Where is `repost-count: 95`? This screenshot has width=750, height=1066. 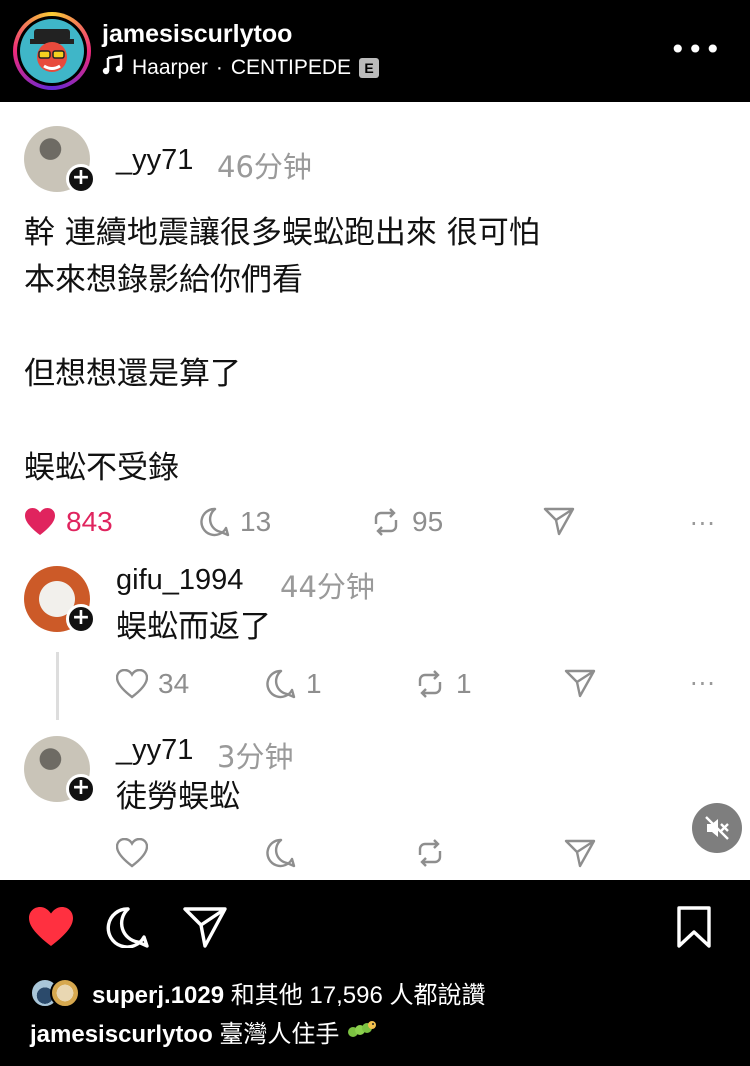
repost-count: 95 is located at coordinates (428, 521).